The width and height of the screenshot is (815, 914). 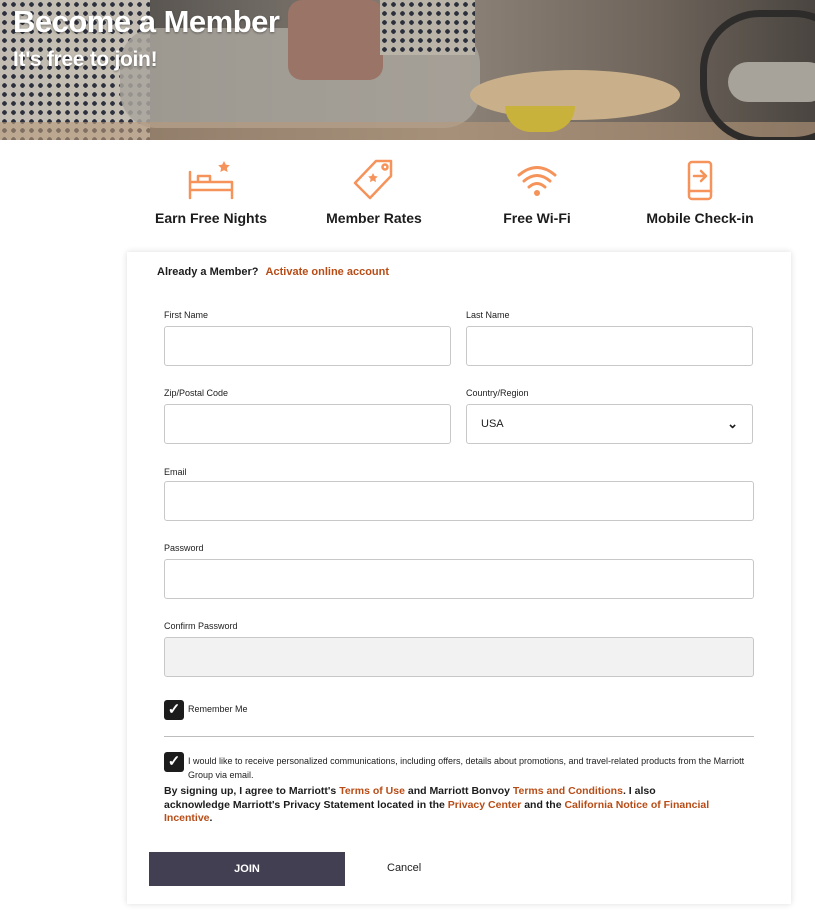 I want to click on country-label: Country/Region, so click(x=497, y=393).